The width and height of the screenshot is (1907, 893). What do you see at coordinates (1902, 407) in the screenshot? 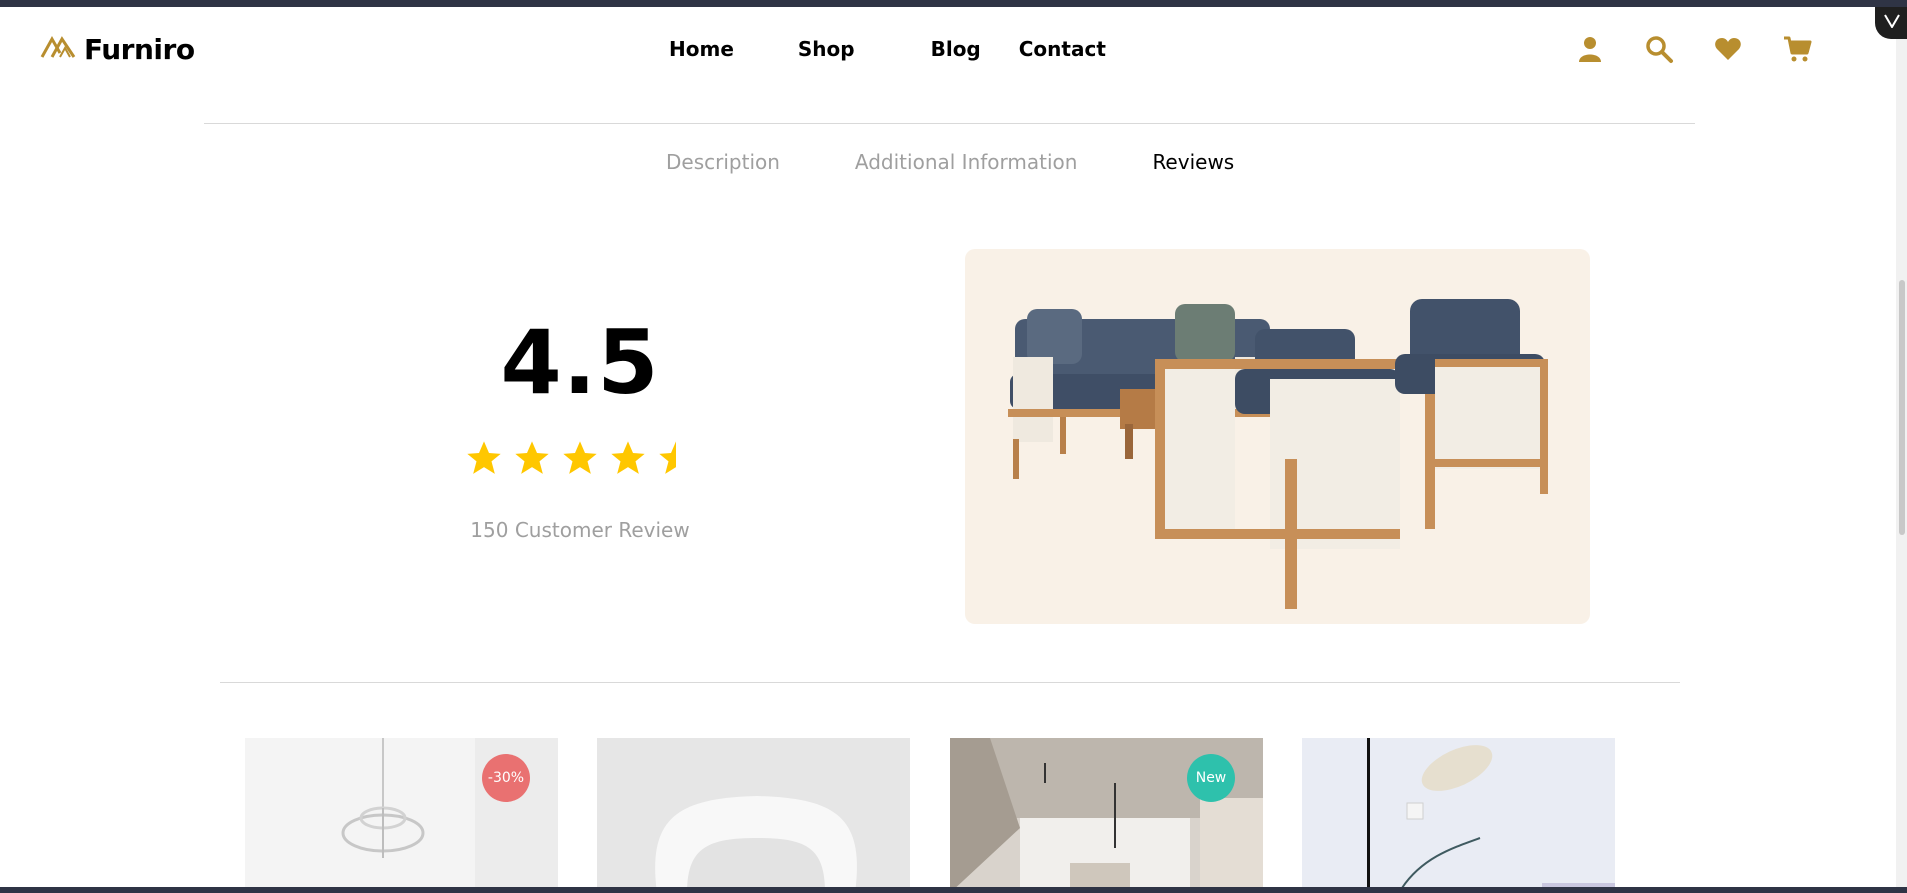
I see `page-scrollbar-thumb` at bounding box center [1902, 407].